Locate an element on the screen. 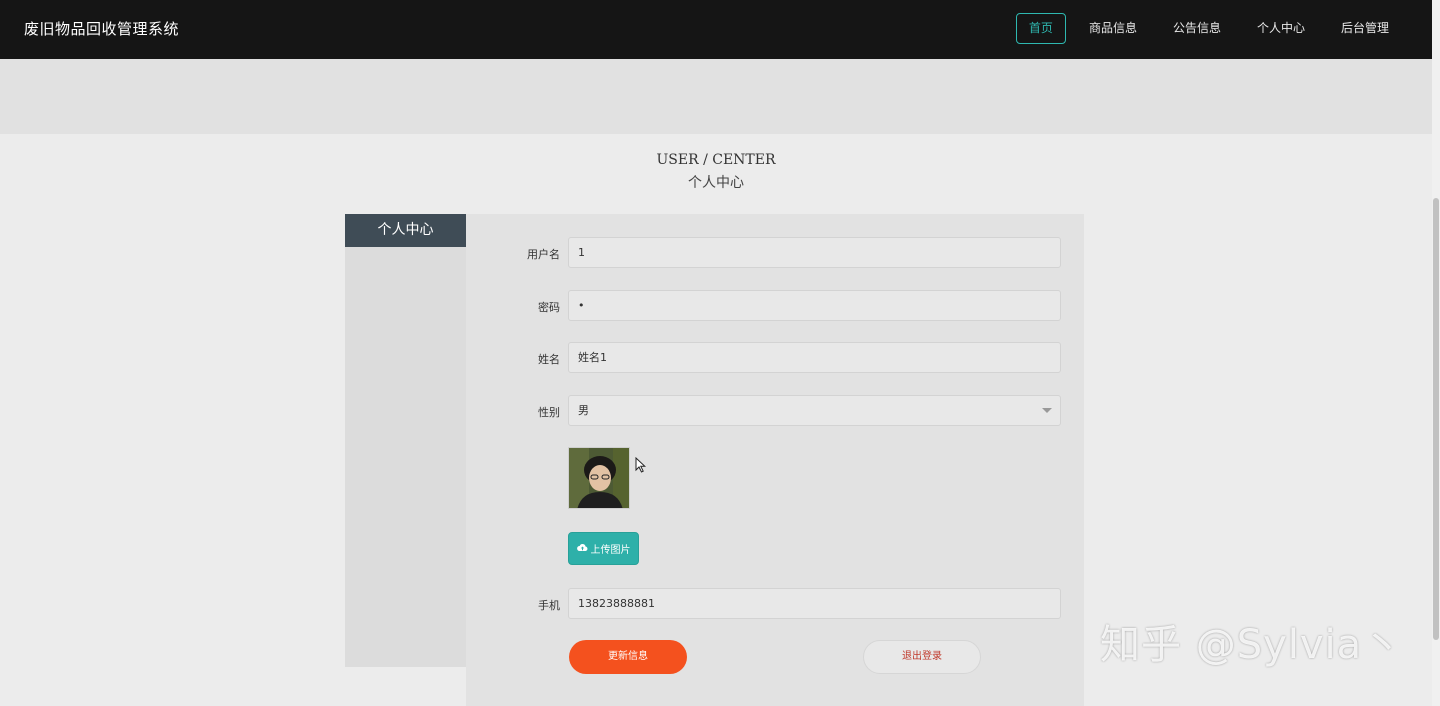 Image resolution: width=1440 pixels, height=706 pixels. upload-image-label: 上传图片 is located at coordinates (610, 550).